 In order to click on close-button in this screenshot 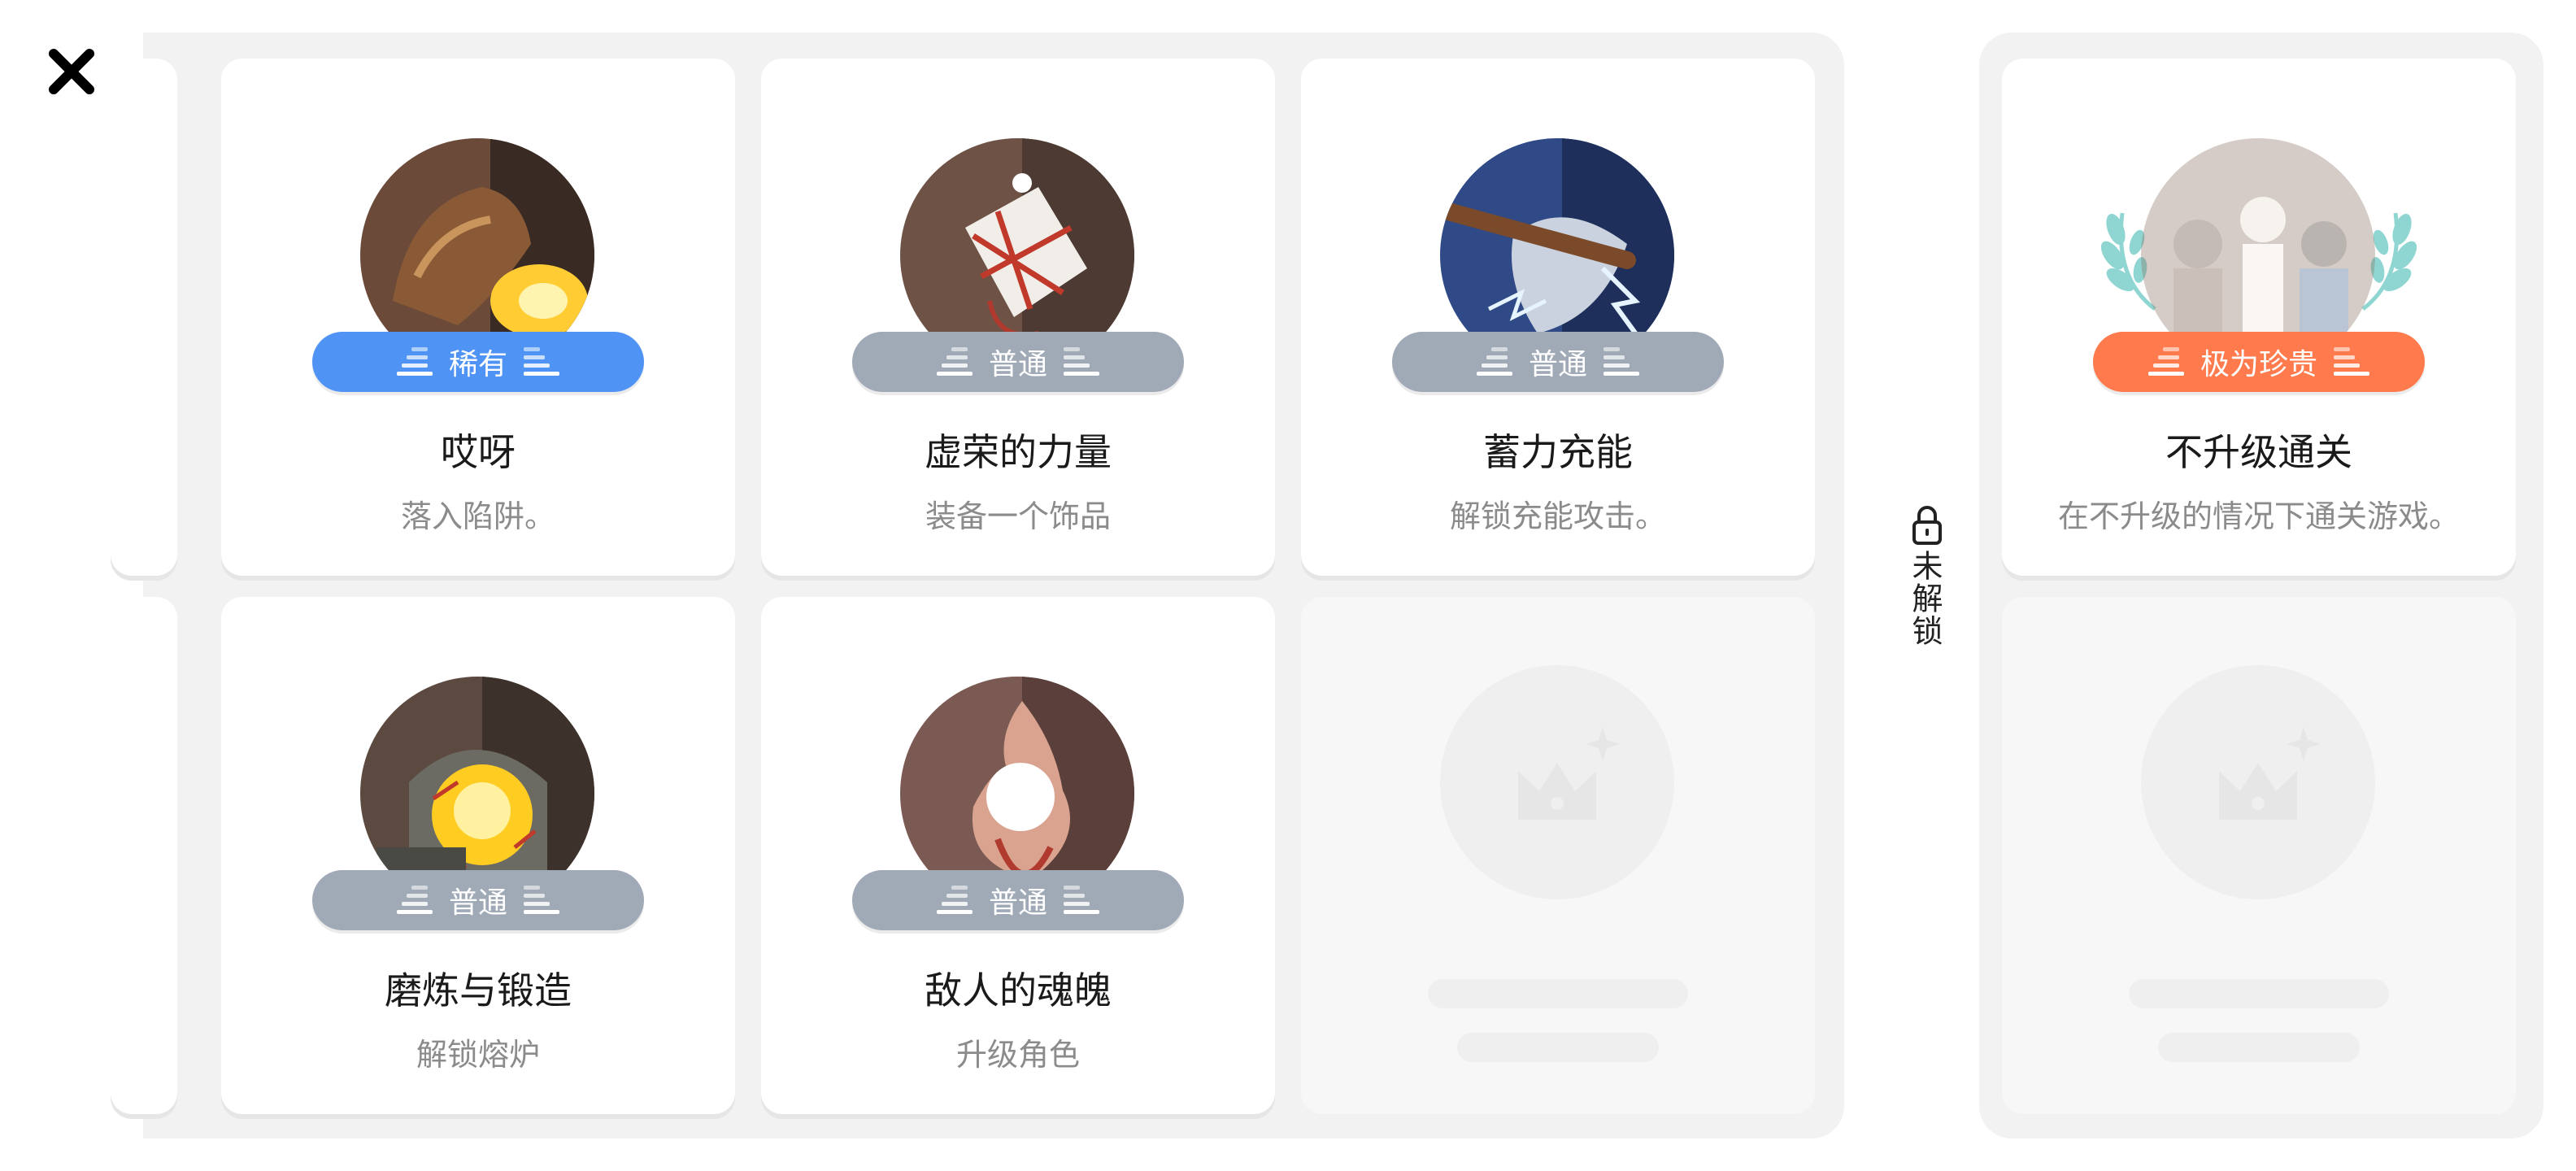, I will do `click(72, 72)`.